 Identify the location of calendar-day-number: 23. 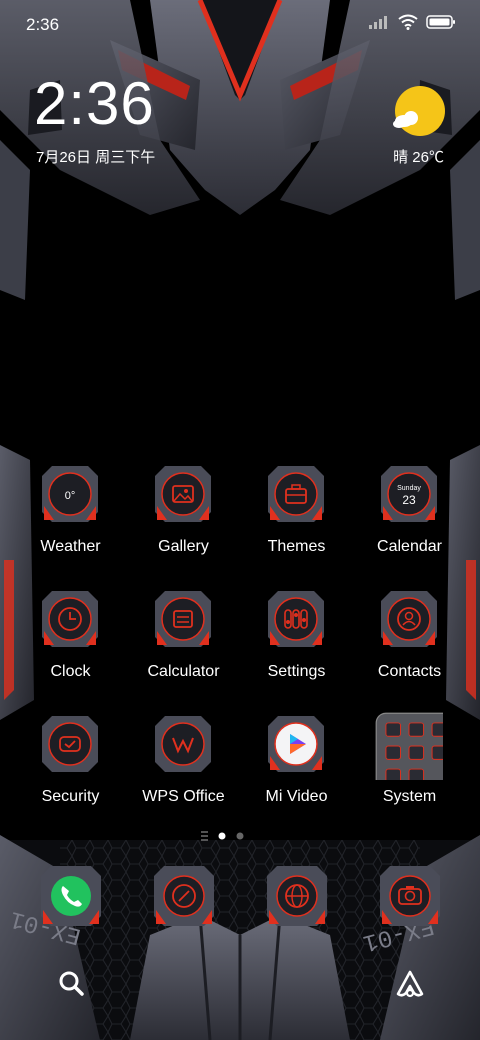
(409, 500).